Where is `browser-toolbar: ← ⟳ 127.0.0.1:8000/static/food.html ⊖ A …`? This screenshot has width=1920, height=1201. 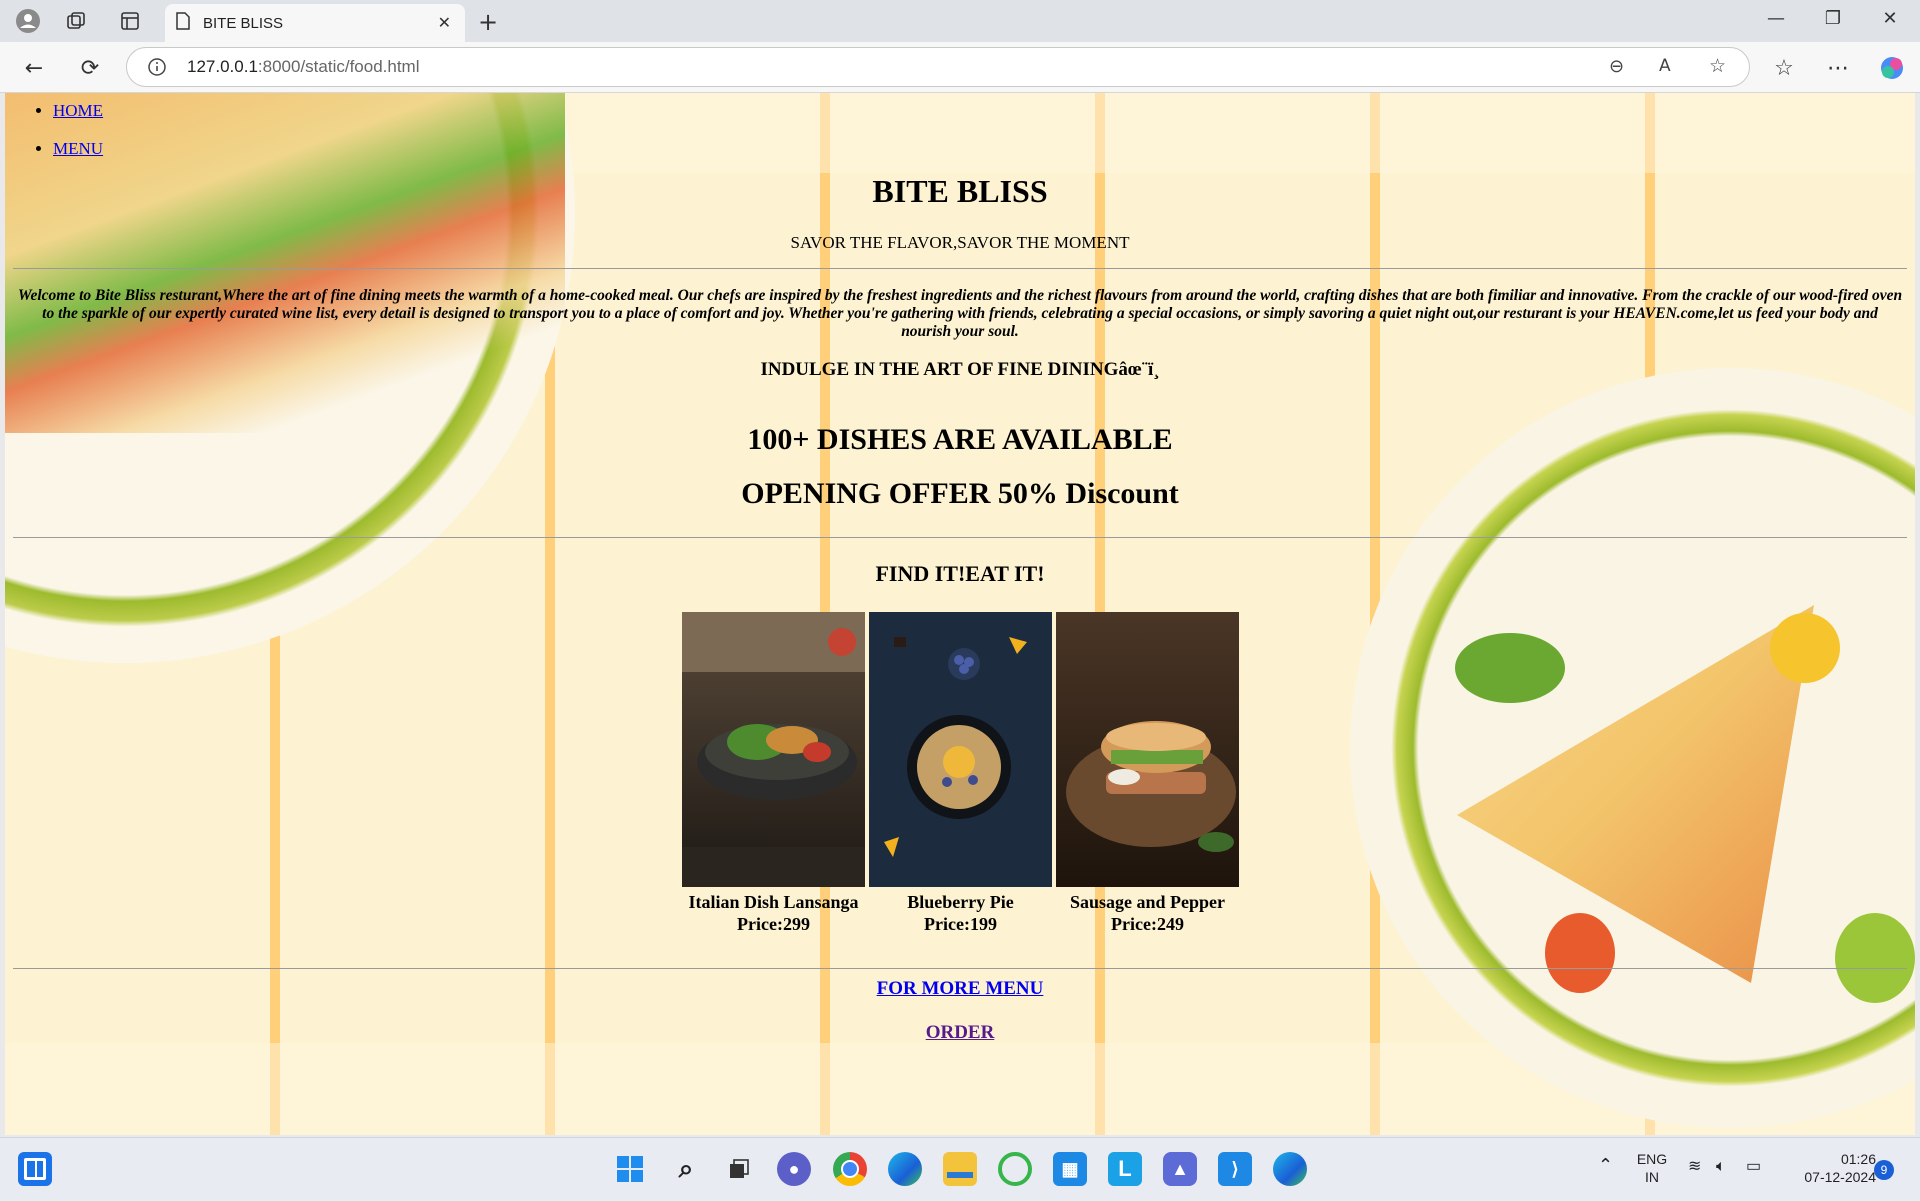
browser-toolbar: ← ⟳ 127.0.0.1:8000/static/food.html ⊖ A … is located at coordinates (960, 67).